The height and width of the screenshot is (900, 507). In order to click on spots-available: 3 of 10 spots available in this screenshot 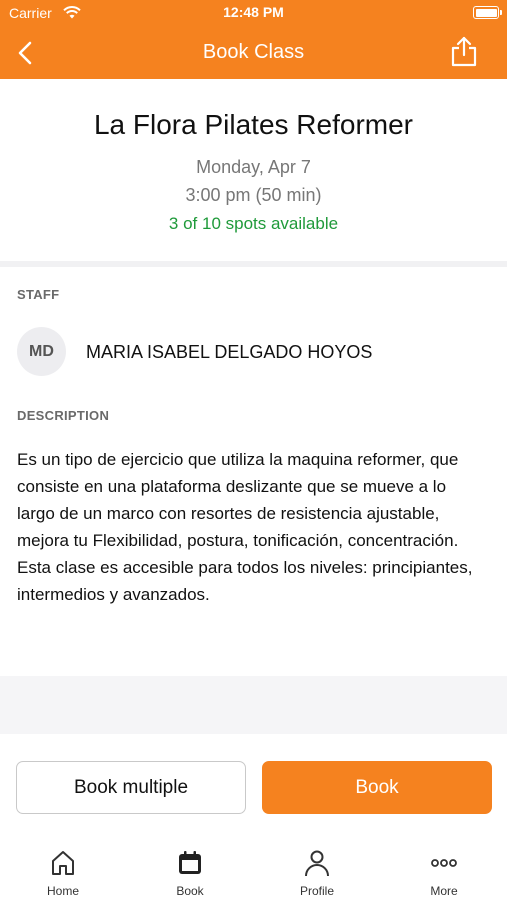, I will do `click(253, 223)`.